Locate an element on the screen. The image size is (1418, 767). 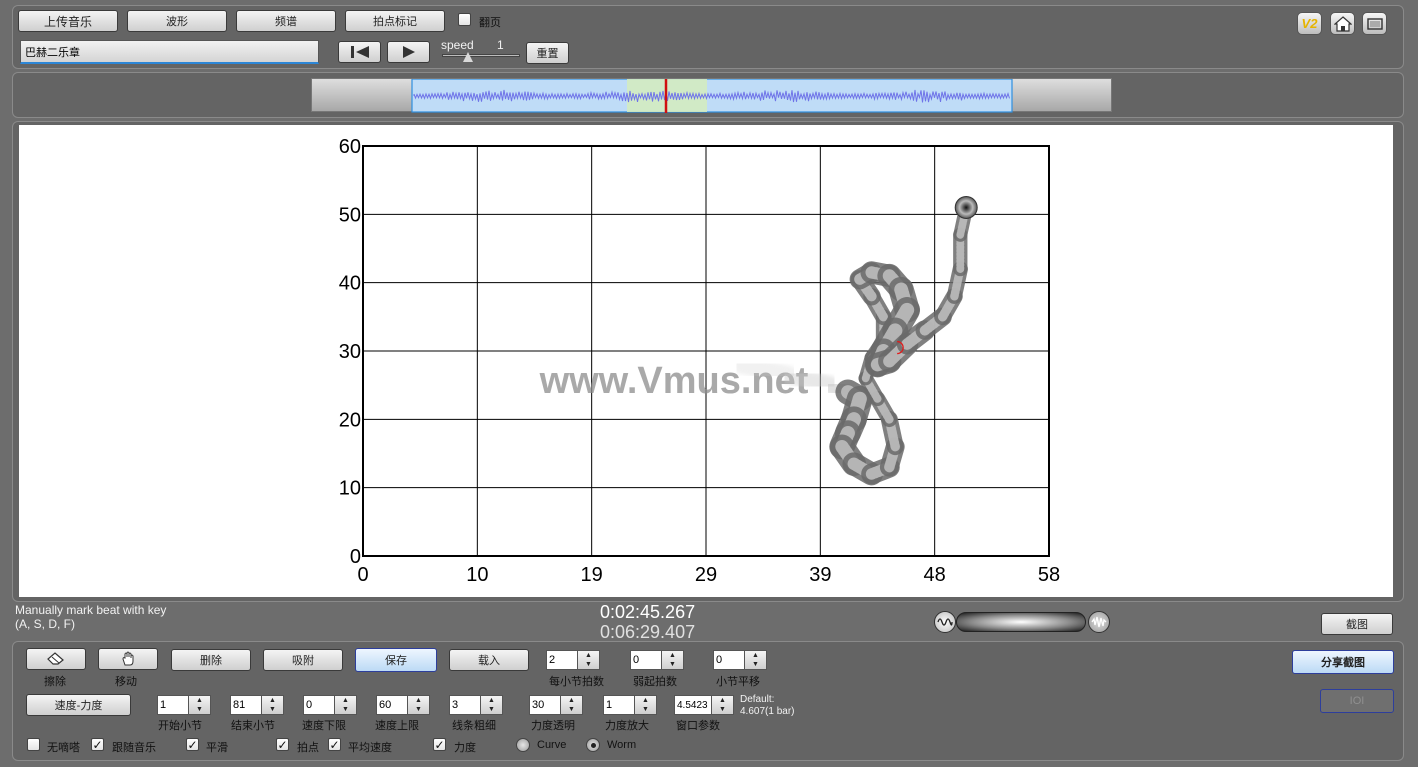
hint-line-2: (A, S, D, F) is located at coordinates (45, 624).